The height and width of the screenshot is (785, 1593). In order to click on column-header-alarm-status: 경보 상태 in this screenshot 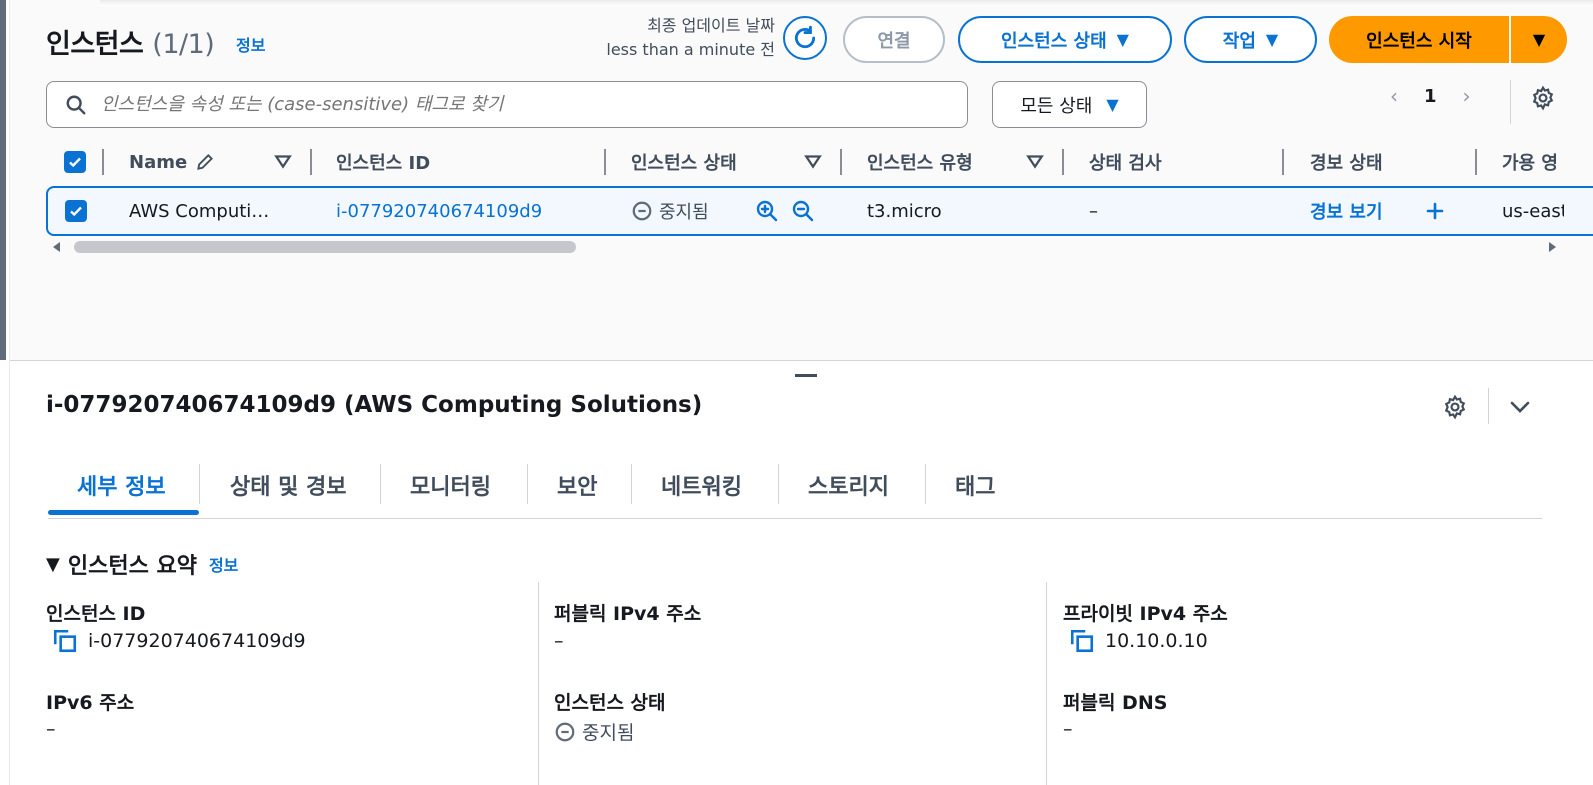, I will do `click(1346, 162)`.